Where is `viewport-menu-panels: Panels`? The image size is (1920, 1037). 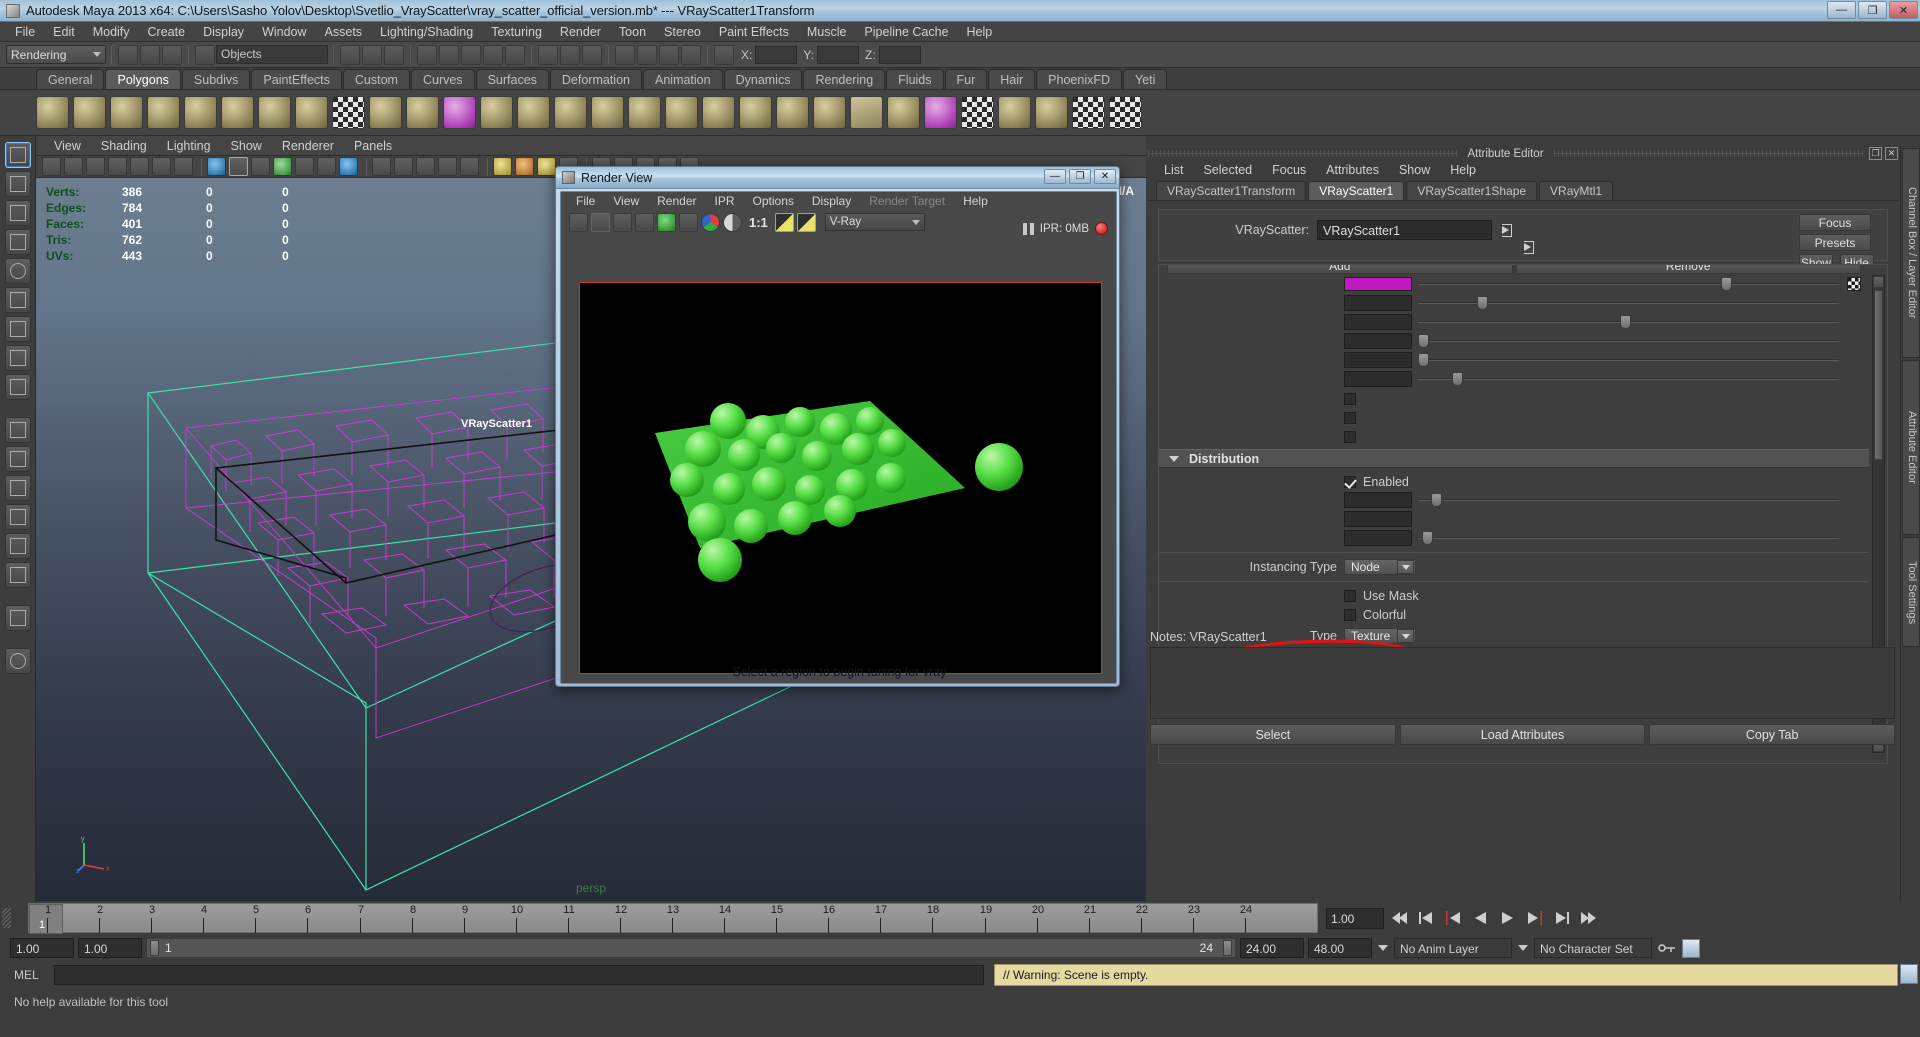
viewport-menu-panels: Panels is located at coordinates (373, 146).